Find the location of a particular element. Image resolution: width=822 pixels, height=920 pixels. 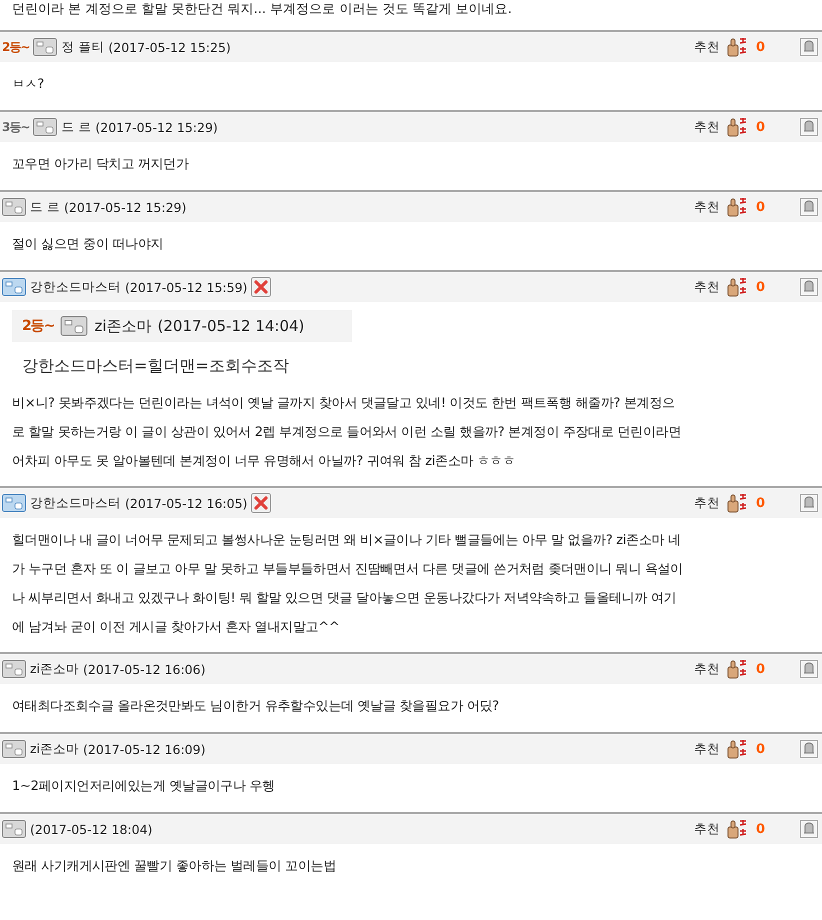

comment-text: 로 할말 못하는거랑 이 글이 상관이 있어서 2렙 부계정으로 들어와서 이런 소릴 했을까? 본계정이 주장대로 던린이라면 is located at coordinates (347, 433).